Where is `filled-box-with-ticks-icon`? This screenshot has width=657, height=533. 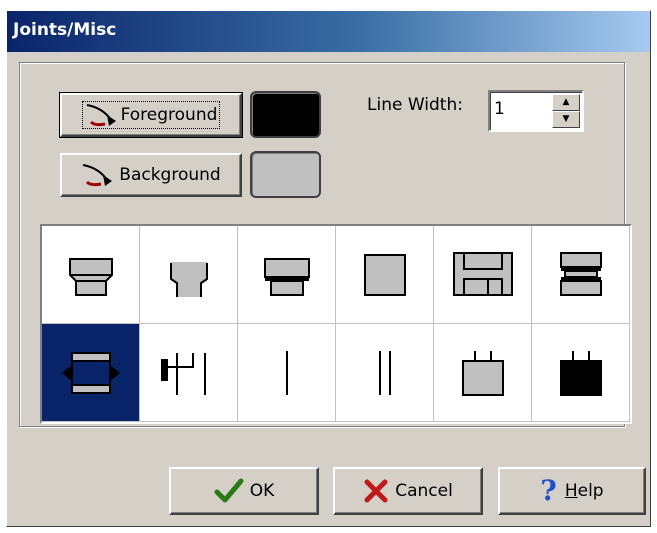
filled-box-with-ticks-icon is located at coordinates (580, 373).